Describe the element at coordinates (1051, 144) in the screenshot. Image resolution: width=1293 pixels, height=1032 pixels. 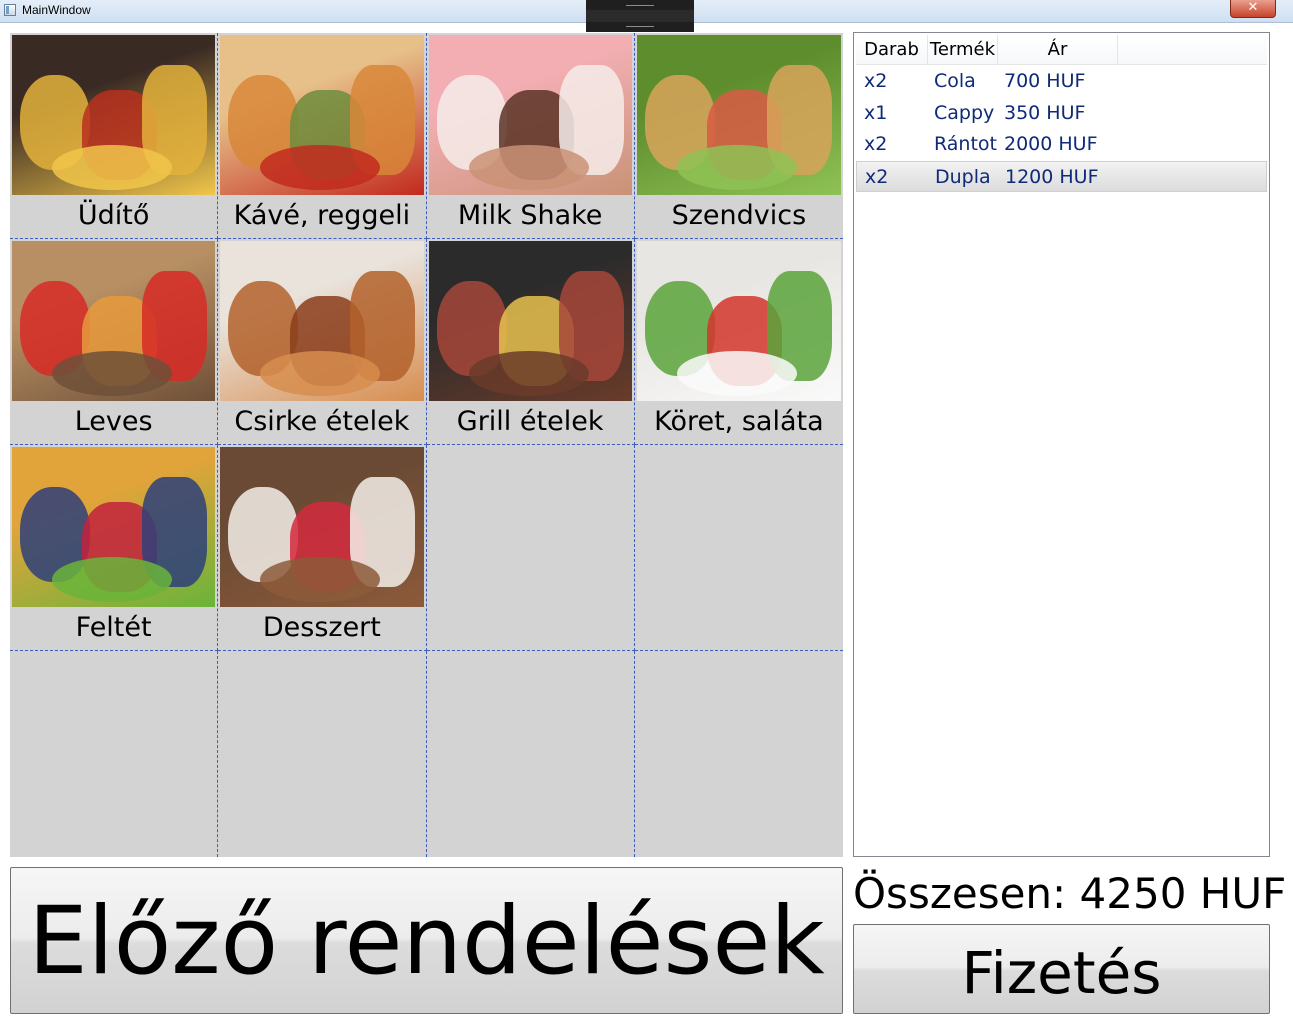
I see `order-price: 2000 HUF` at that location.